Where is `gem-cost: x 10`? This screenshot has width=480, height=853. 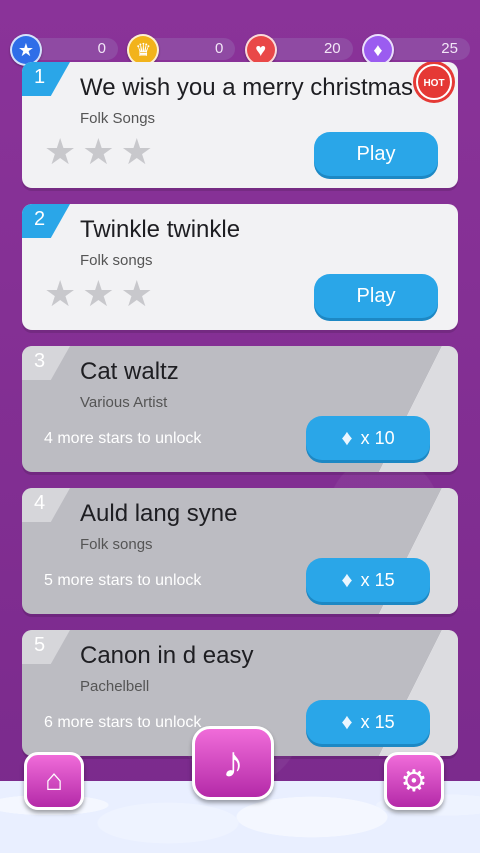 gem-cost: x 10 is located at coordinates (377, 438).